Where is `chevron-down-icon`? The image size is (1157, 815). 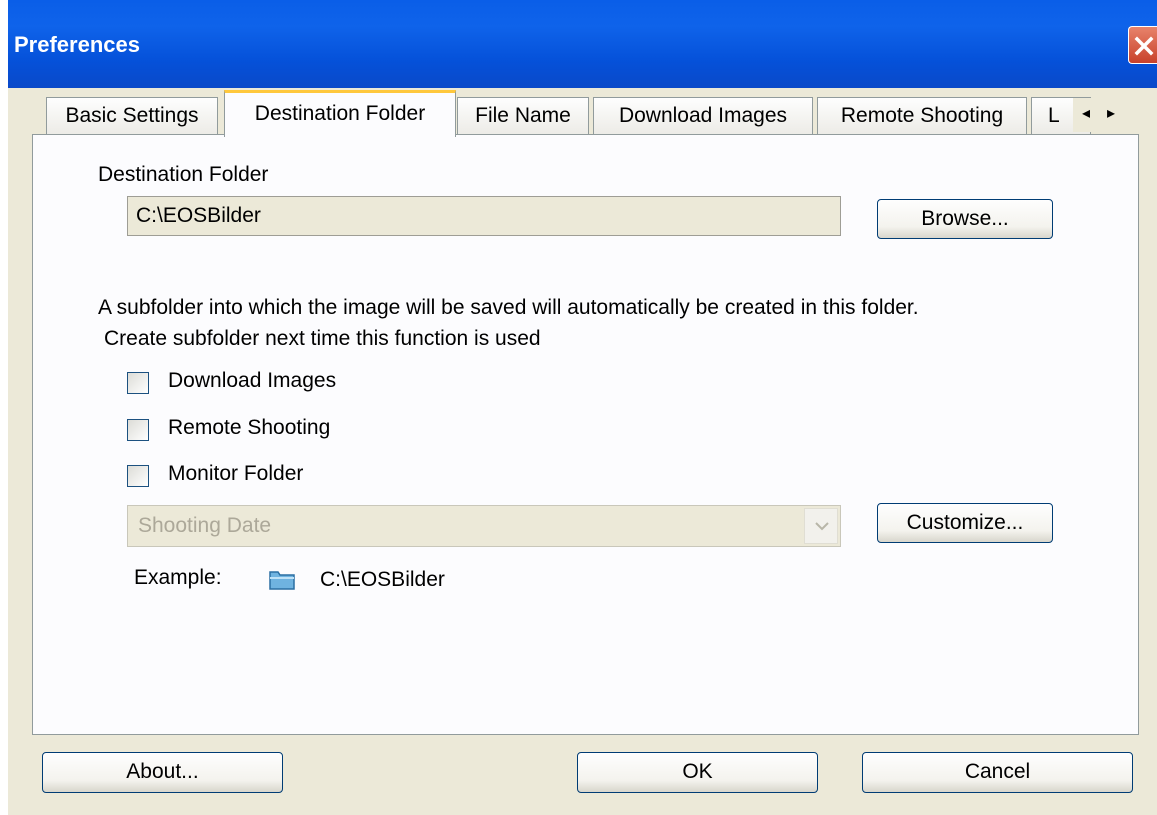
chevron-down-icon is located at coordinates (822, 526).